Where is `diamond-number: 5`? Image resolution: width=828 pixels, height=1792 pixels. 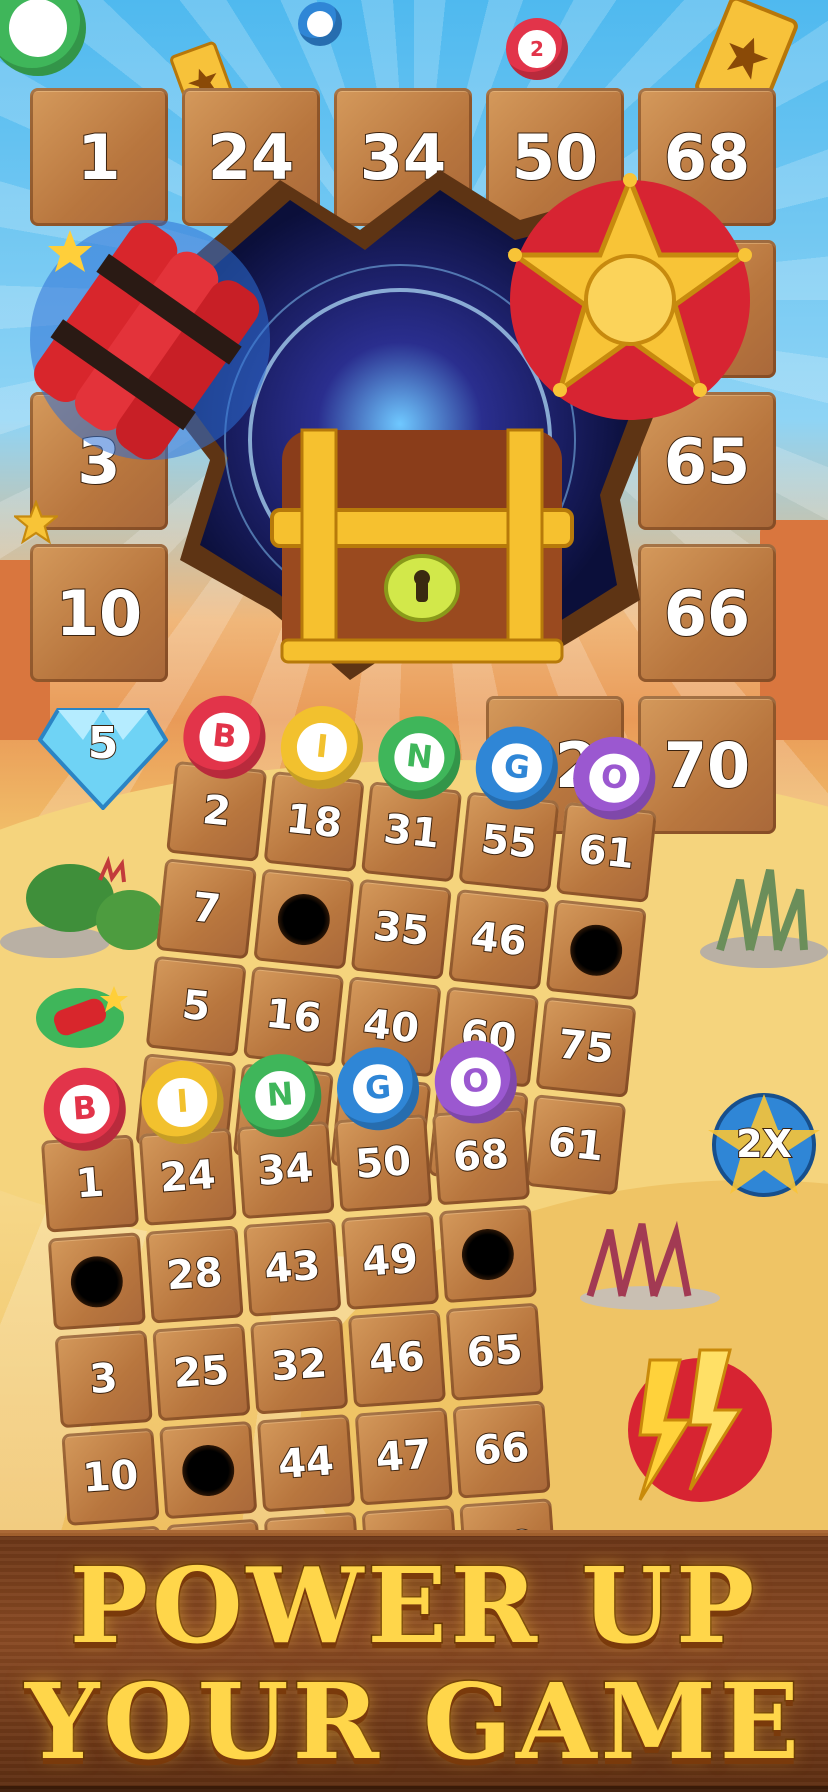
diamond-number: 5 is located at coordinates (103, 743).